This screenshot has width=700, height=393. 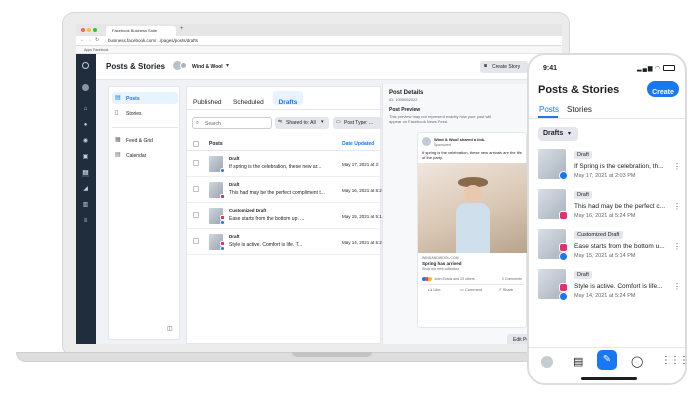 I want to click on left-nav-label: Feed & Grid, so click(x=139, y=140).